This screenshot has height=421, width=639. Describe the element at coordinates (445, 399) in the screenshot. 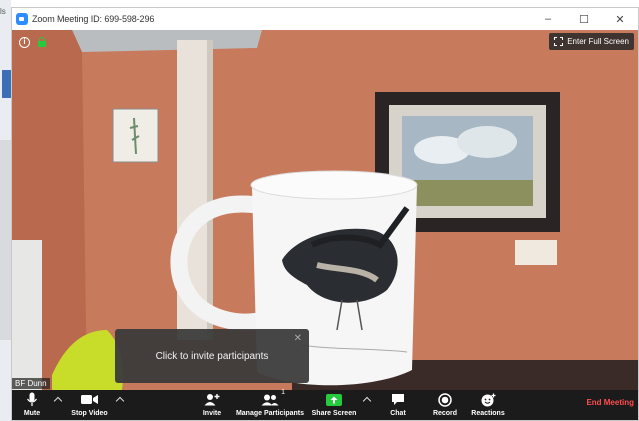

I see `record-icon` at that location.